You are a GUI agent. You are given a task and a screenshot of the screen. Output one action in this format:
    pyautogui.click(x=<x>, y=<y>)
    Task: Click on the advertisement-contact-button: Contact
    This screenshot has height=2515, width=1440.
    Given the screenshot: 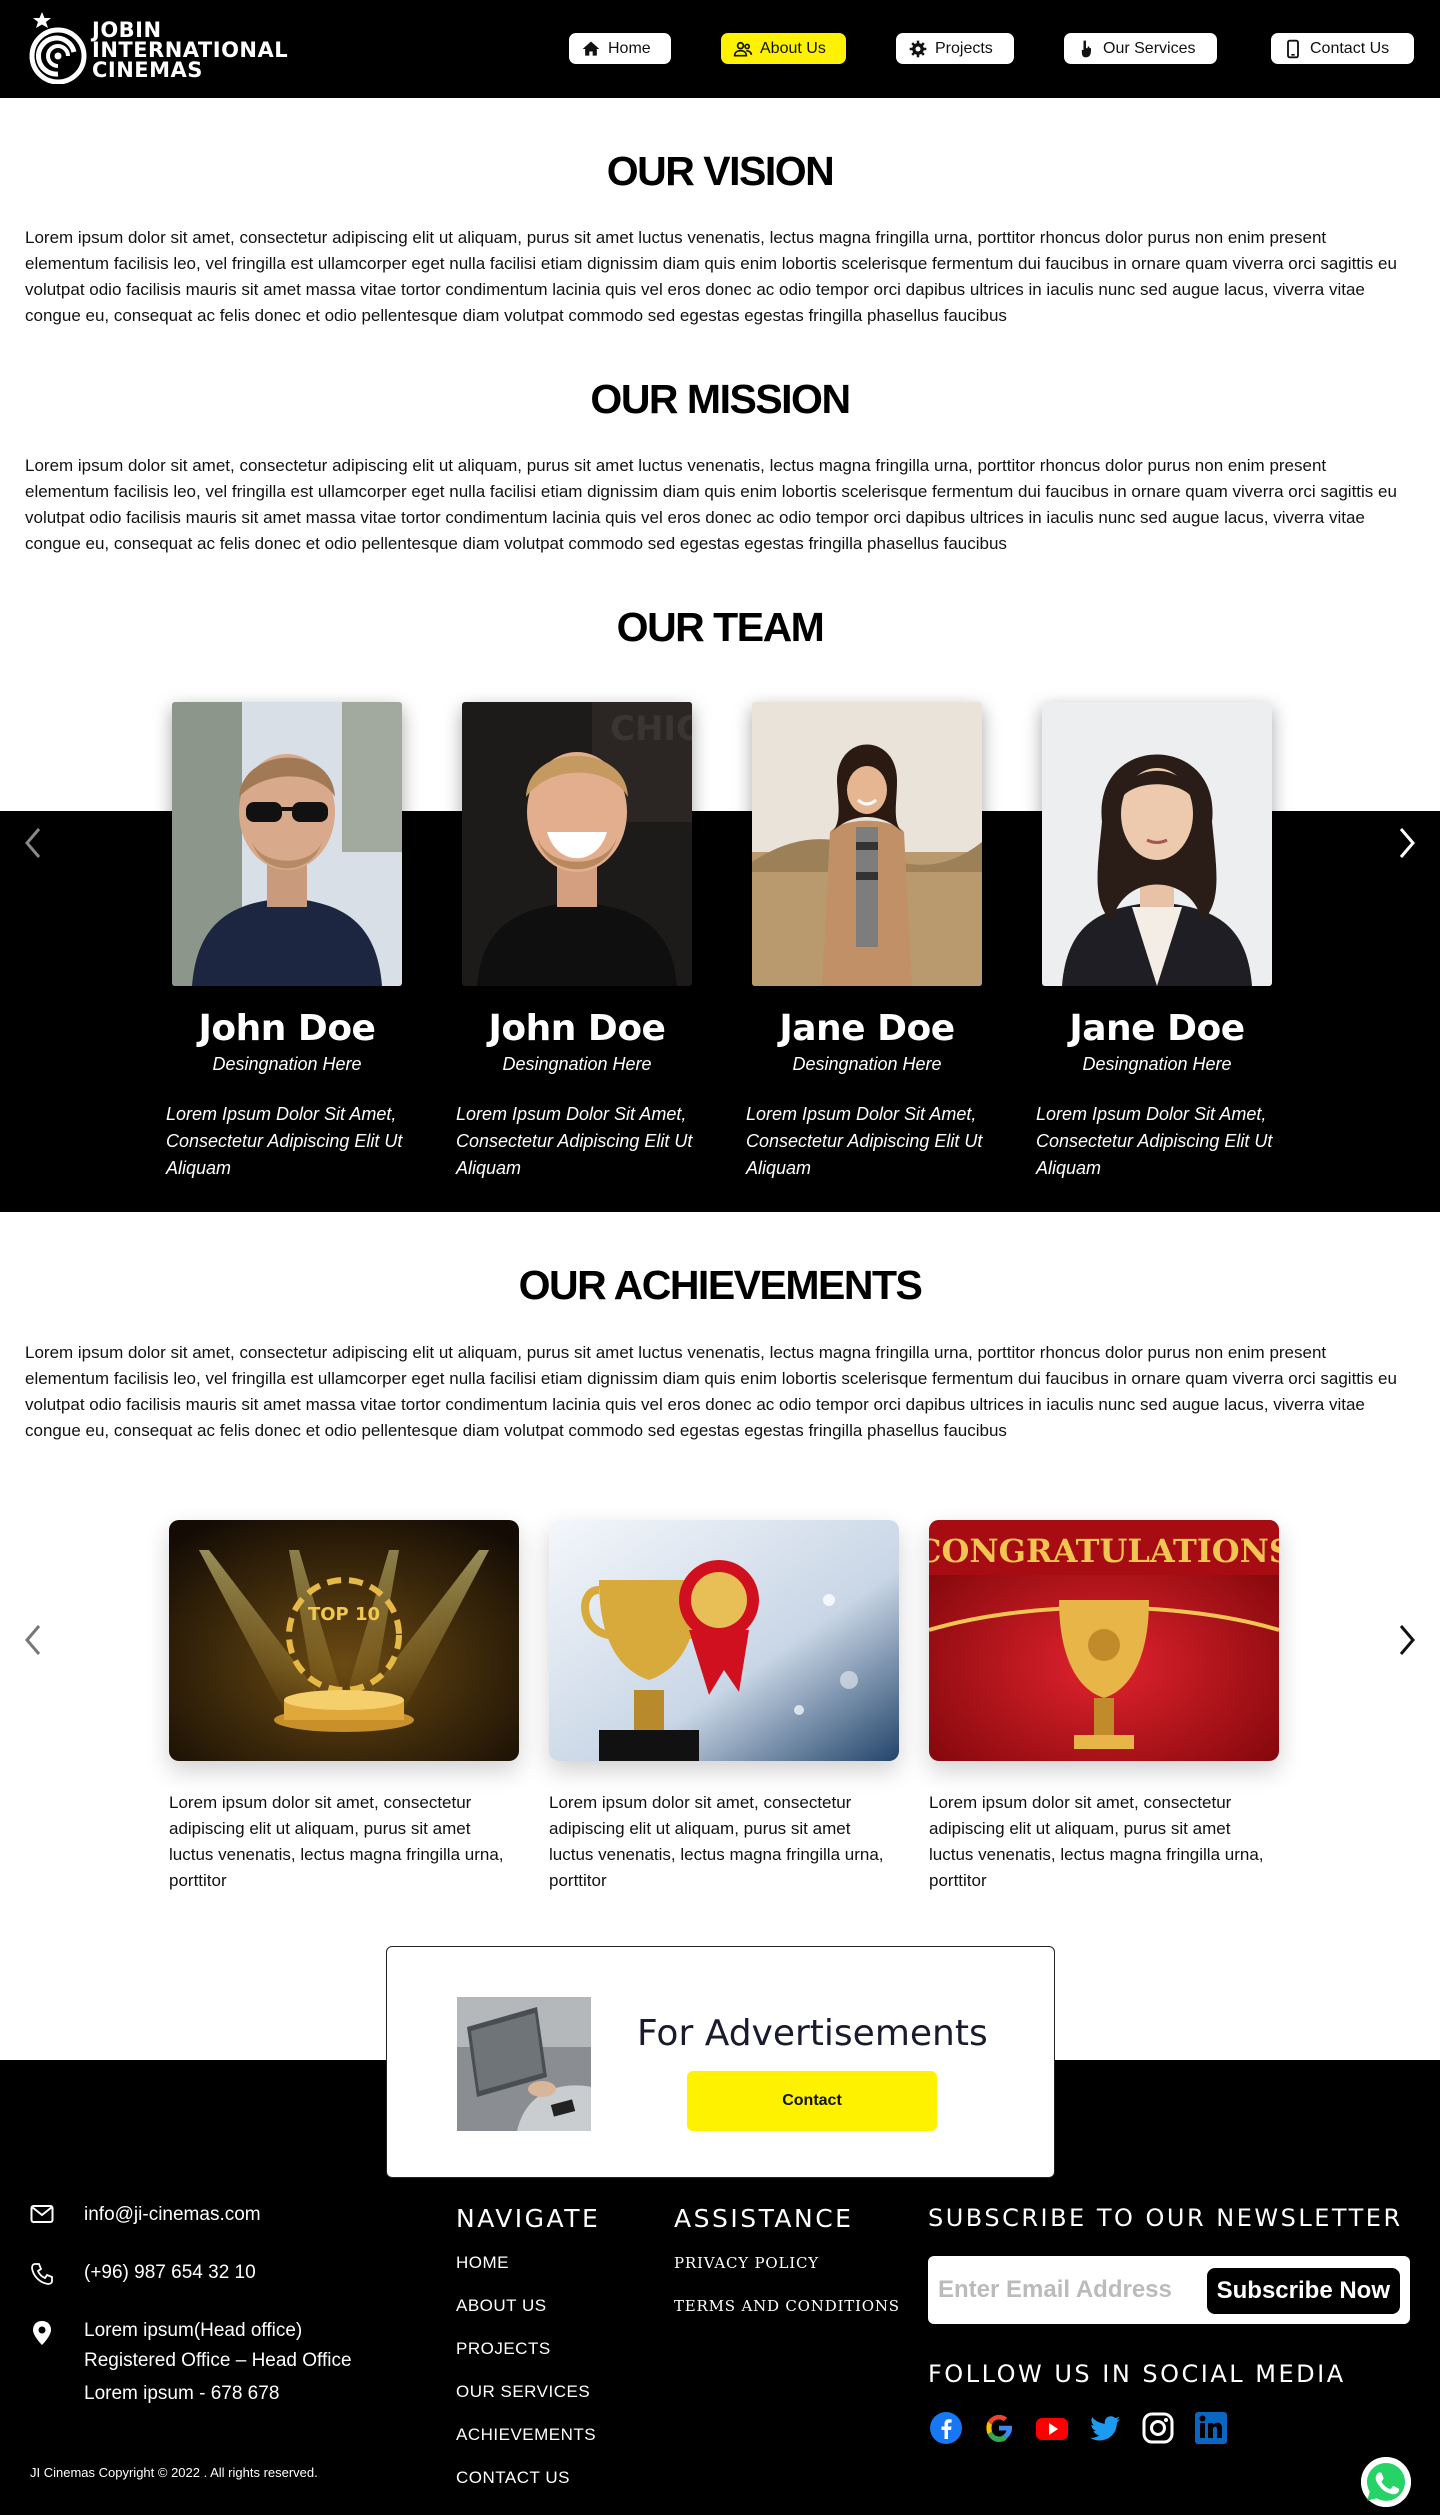 What is the action you would take?
    pyautogui.click(x=812, y=2101)
    